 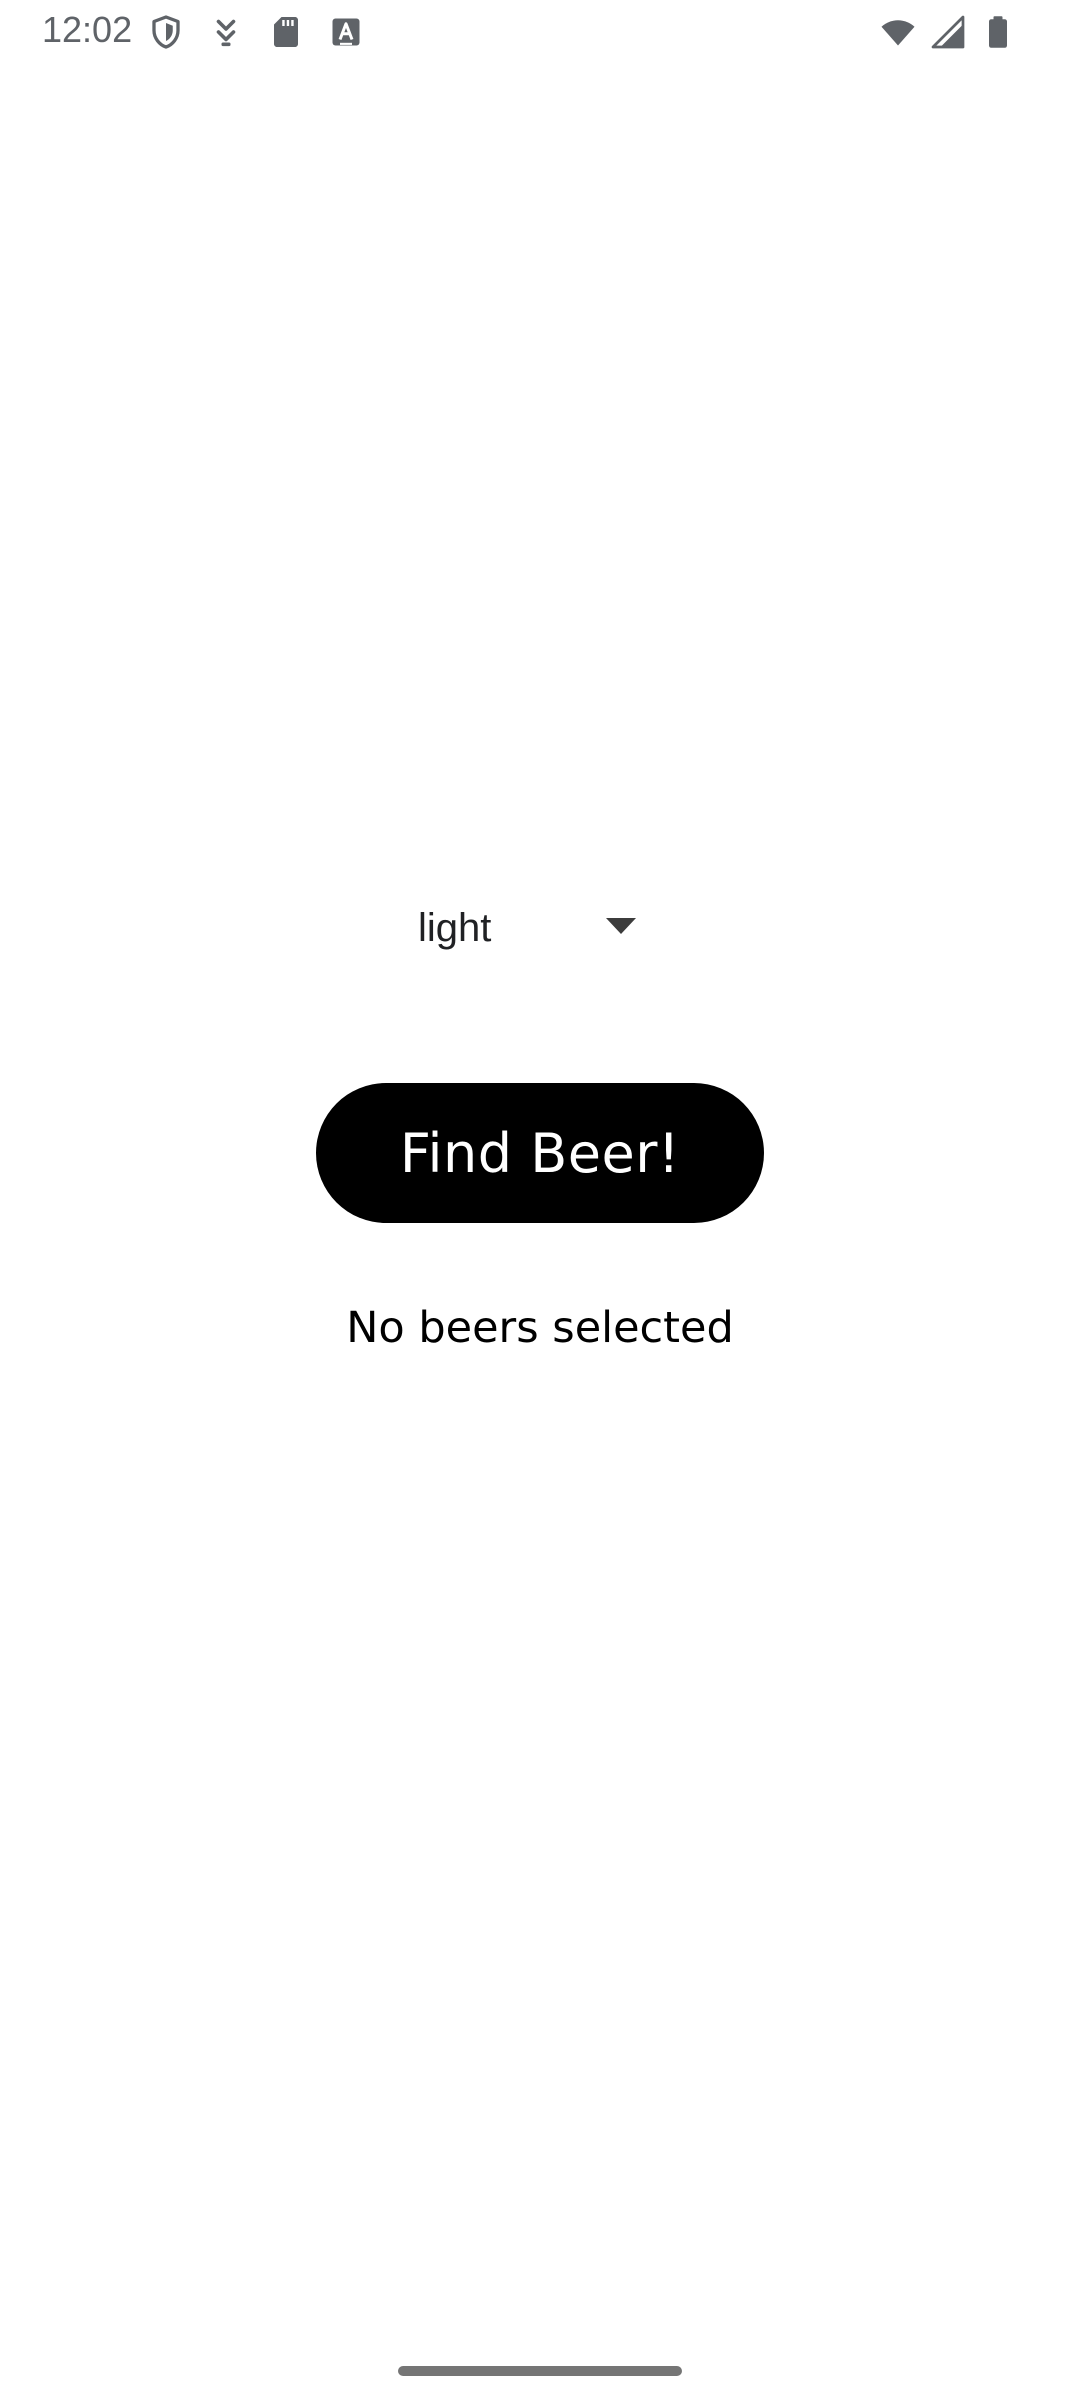 What do you see at coordinates (998, 32) in the screenshot?
I see `battery-icon` at bounding box center [998, 32].